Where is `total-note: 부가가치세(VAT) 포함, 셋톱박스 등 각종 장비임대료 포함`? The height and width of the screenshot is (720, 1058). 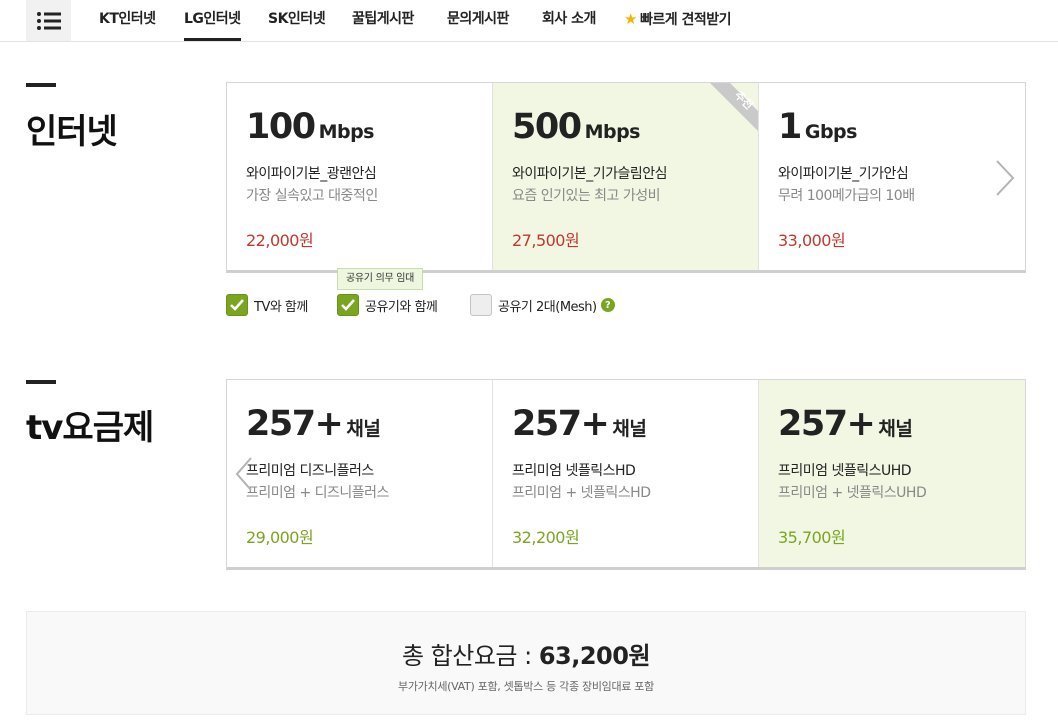
total-note: 부가가치세(VAT) 포함, 셋톱박스 등 각종 장비임대료 포함 is located at coordinates (526, 686).